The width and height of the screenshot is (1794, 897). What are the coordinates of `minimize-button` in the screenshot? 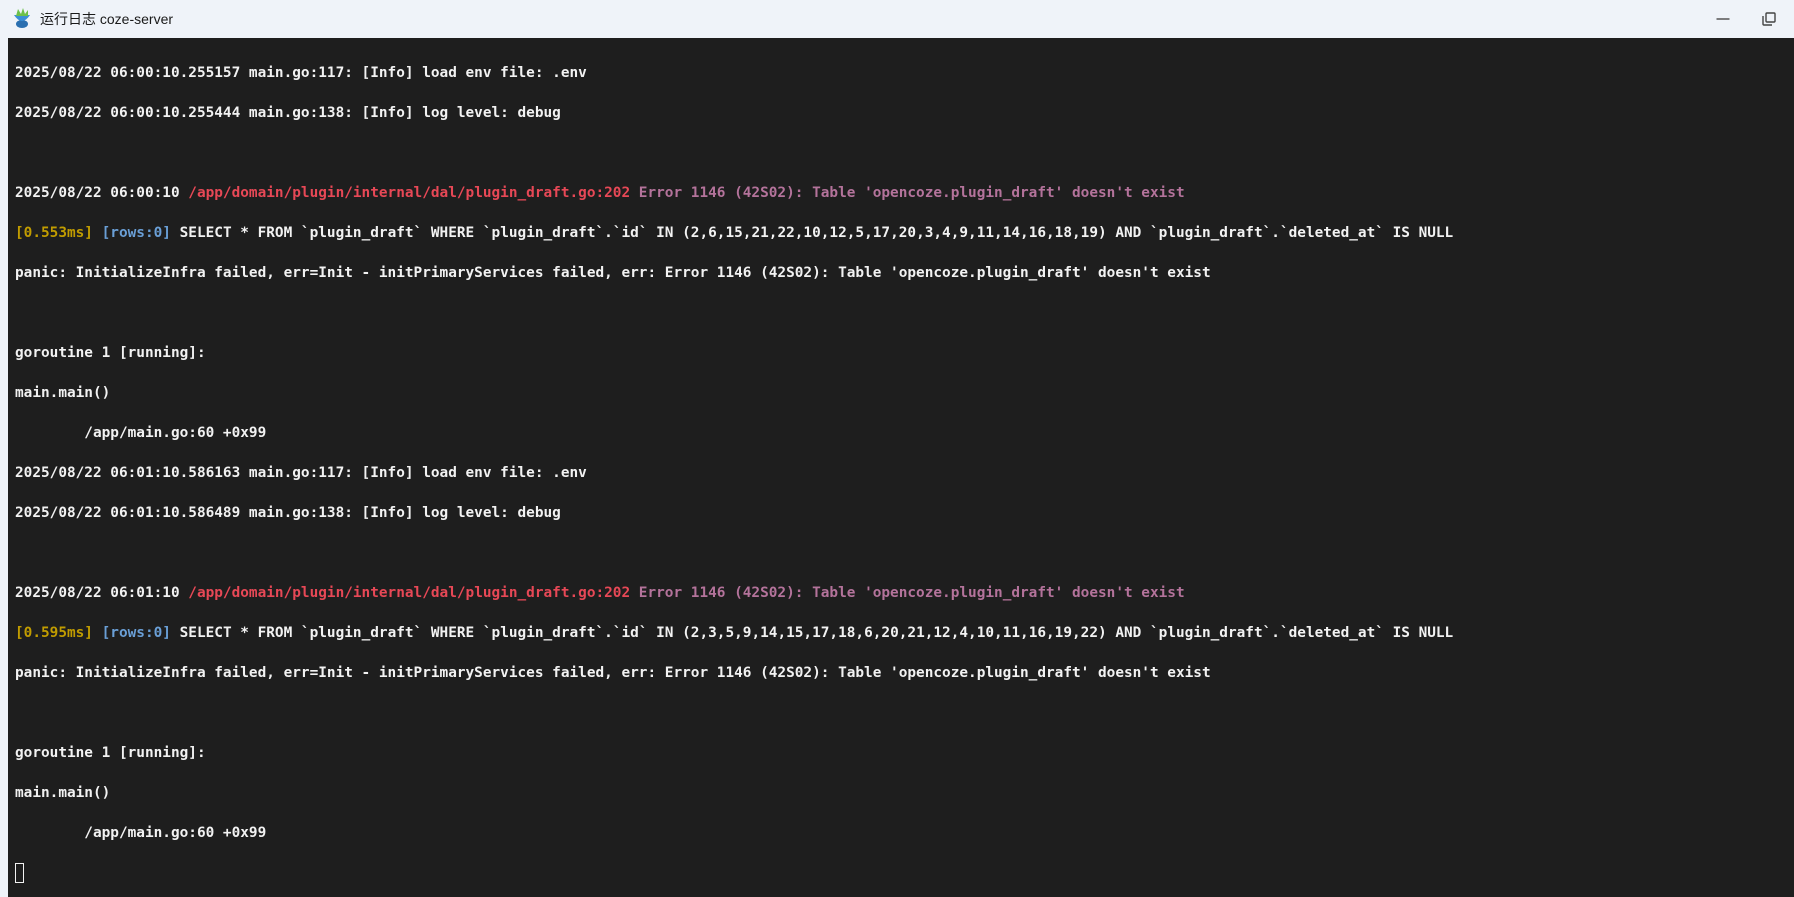 It's located at (1723, 19).